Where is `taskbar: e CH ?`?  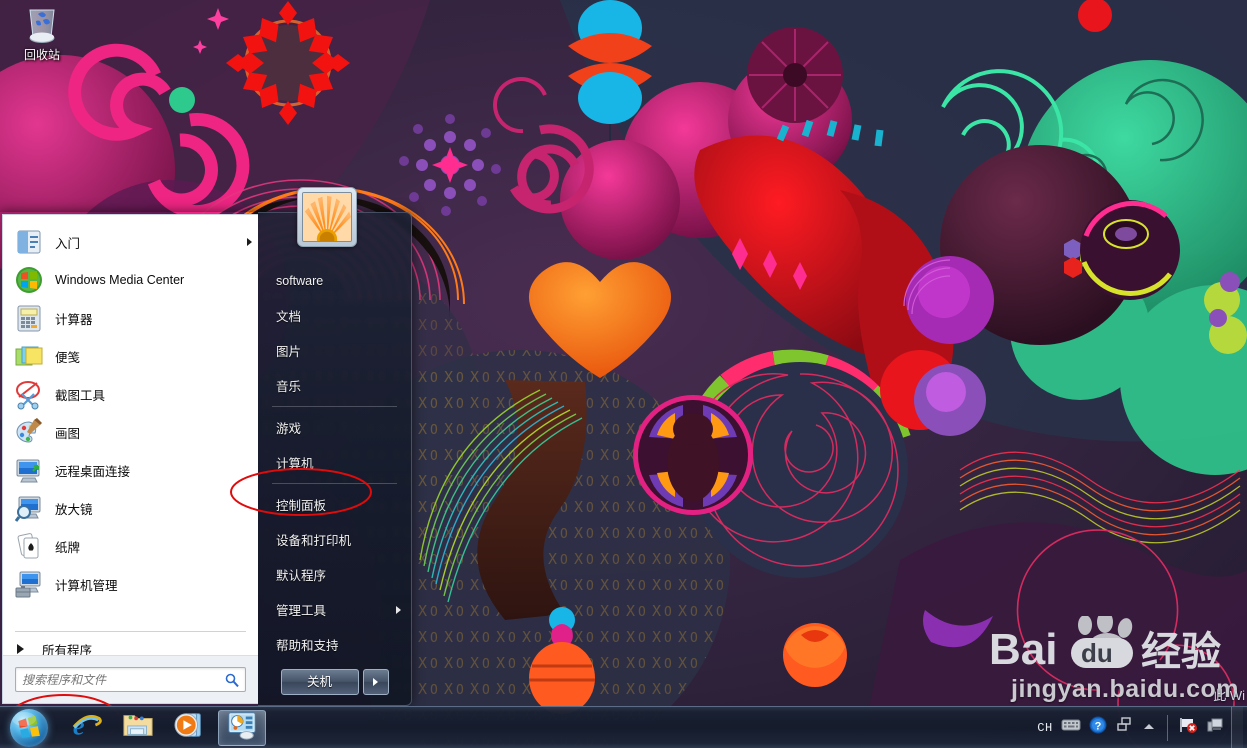
taskbar: e CH ? is located at coordinates (623, 727).